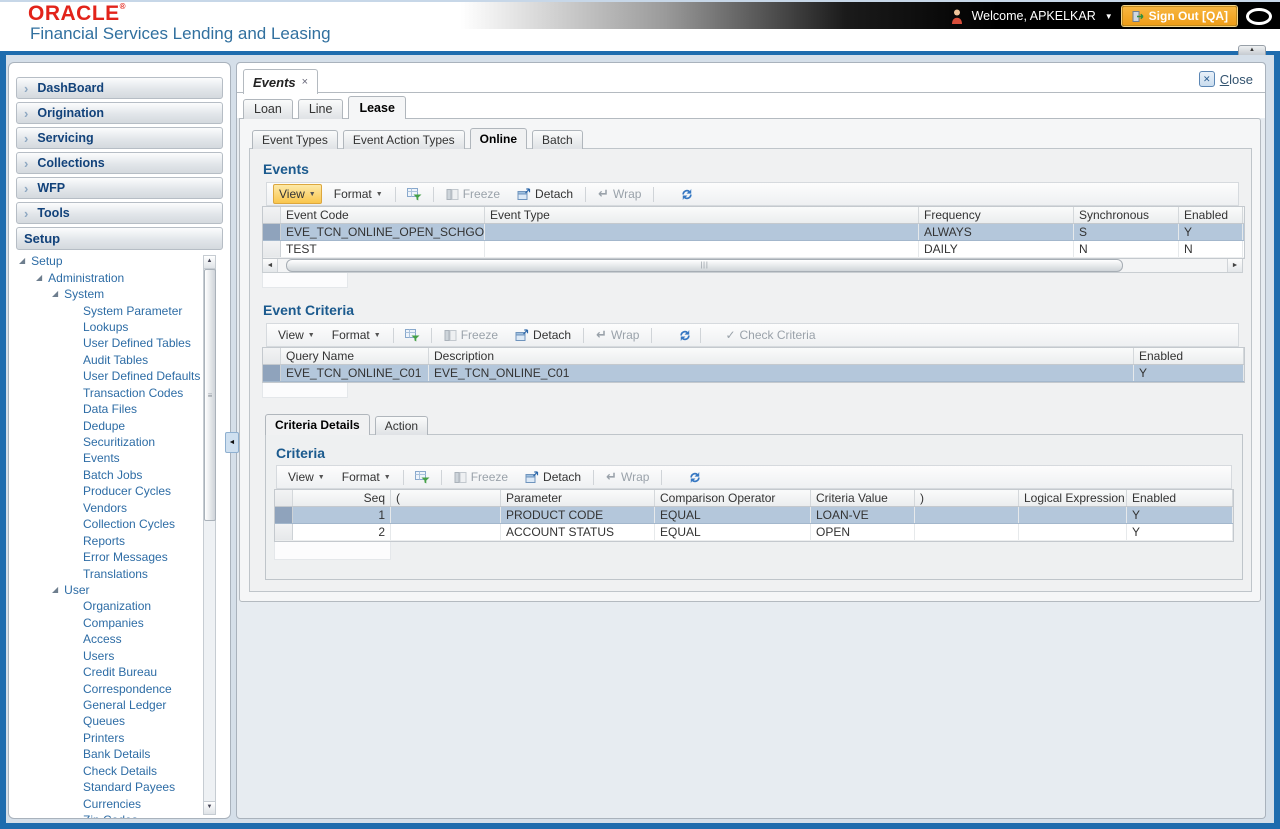 This screenshot has width=1280, height=829. I want to click on tree-node-organization: Organization, so click(119, 606).